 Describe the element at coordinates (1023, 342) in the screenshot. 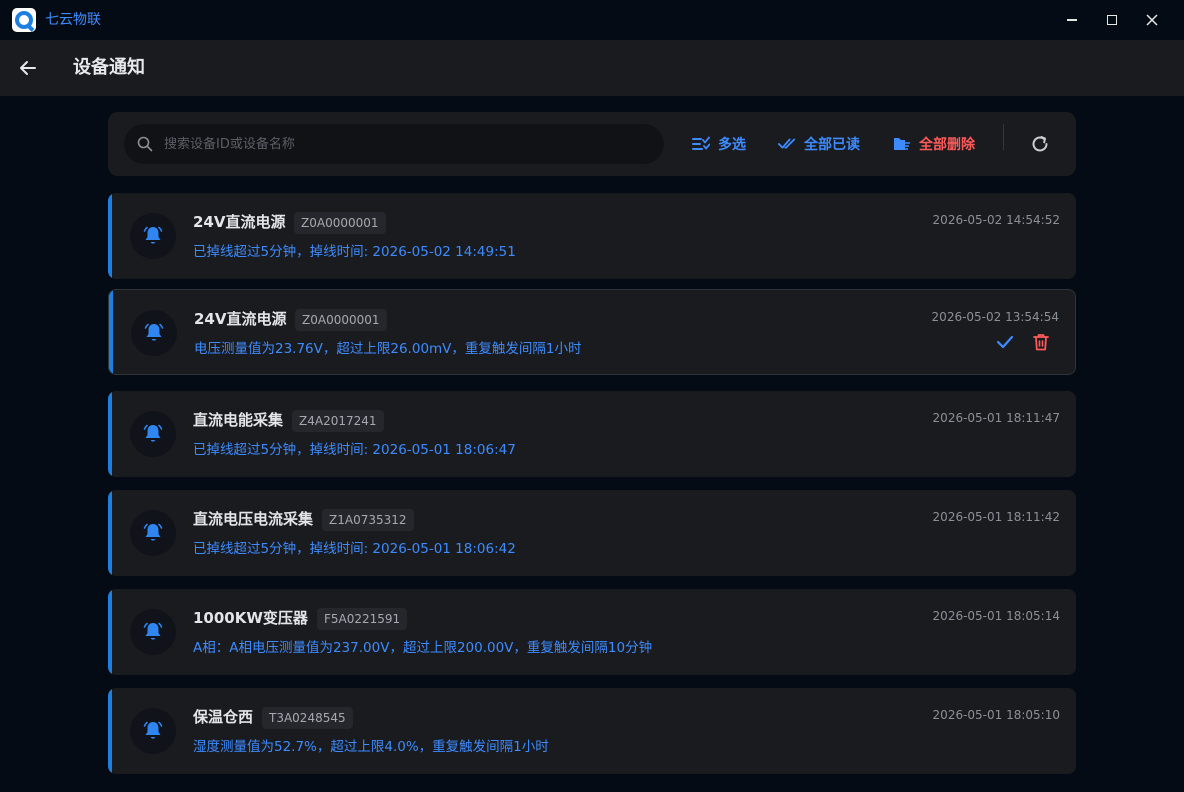

I see `card-actions` at that location.